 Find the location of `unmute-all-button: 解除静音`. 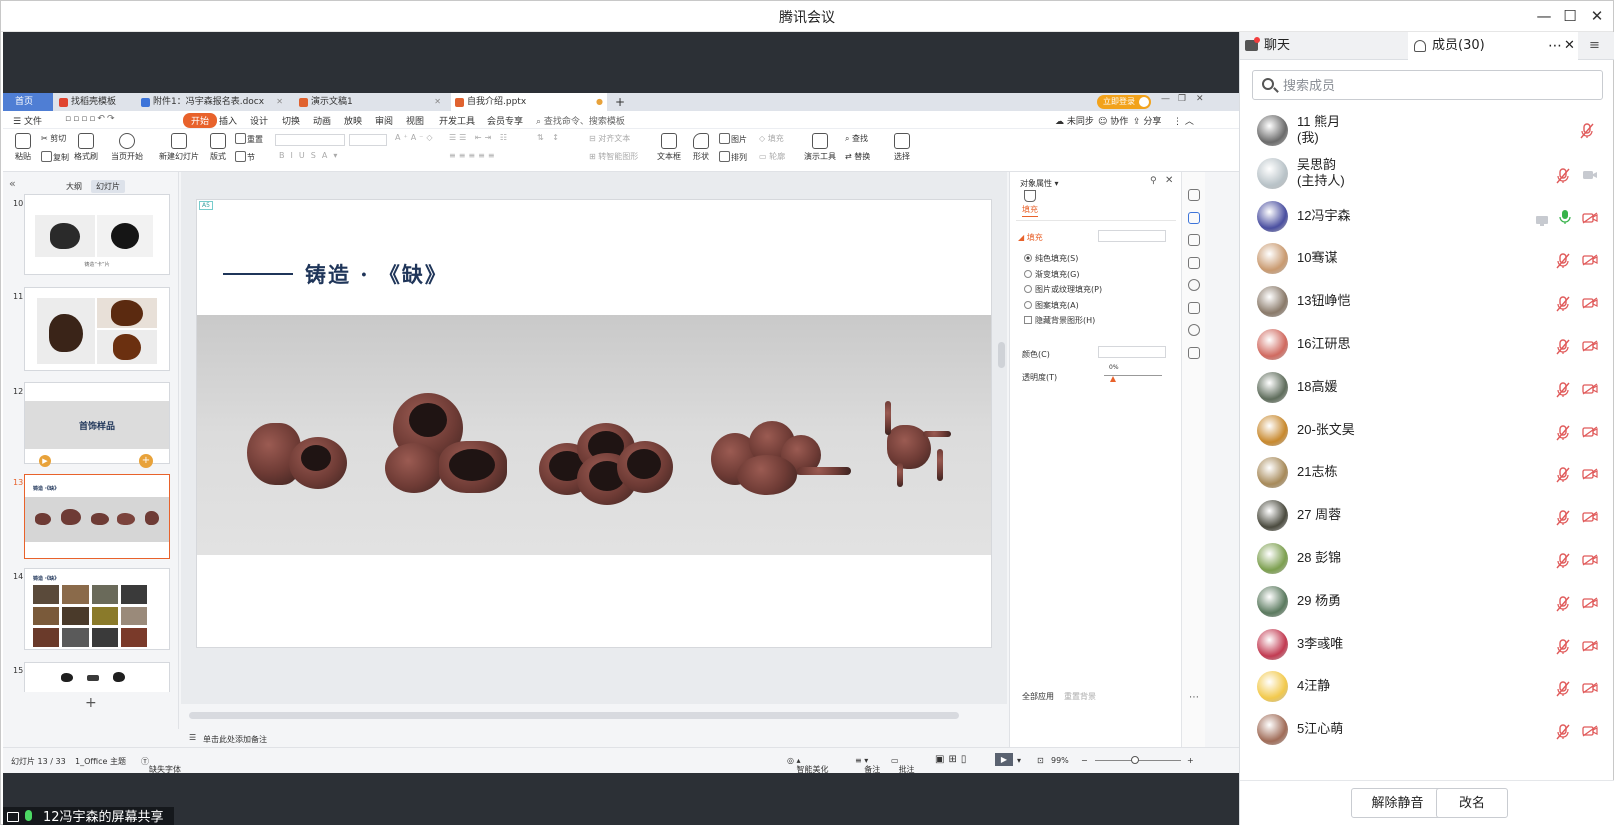

unmute-all-button: 解除静音 is located at coordinates (1397, 803).